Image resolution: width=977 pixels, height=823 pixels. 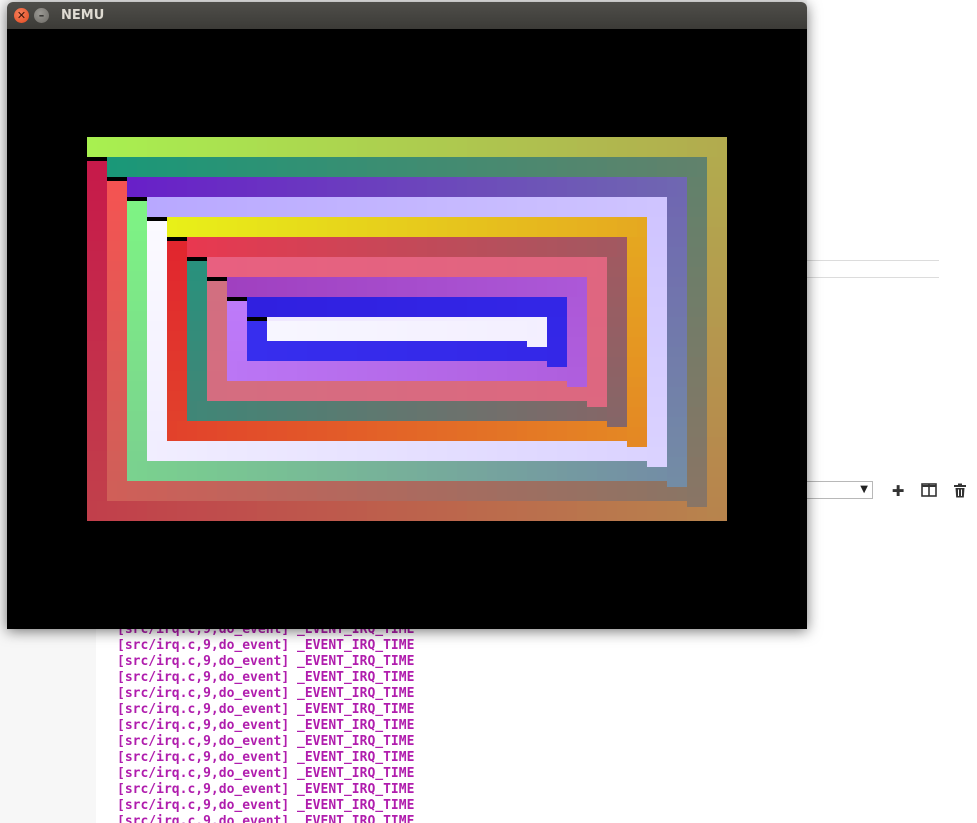 I want to click on split-view-button, so click(x=930, y=491).